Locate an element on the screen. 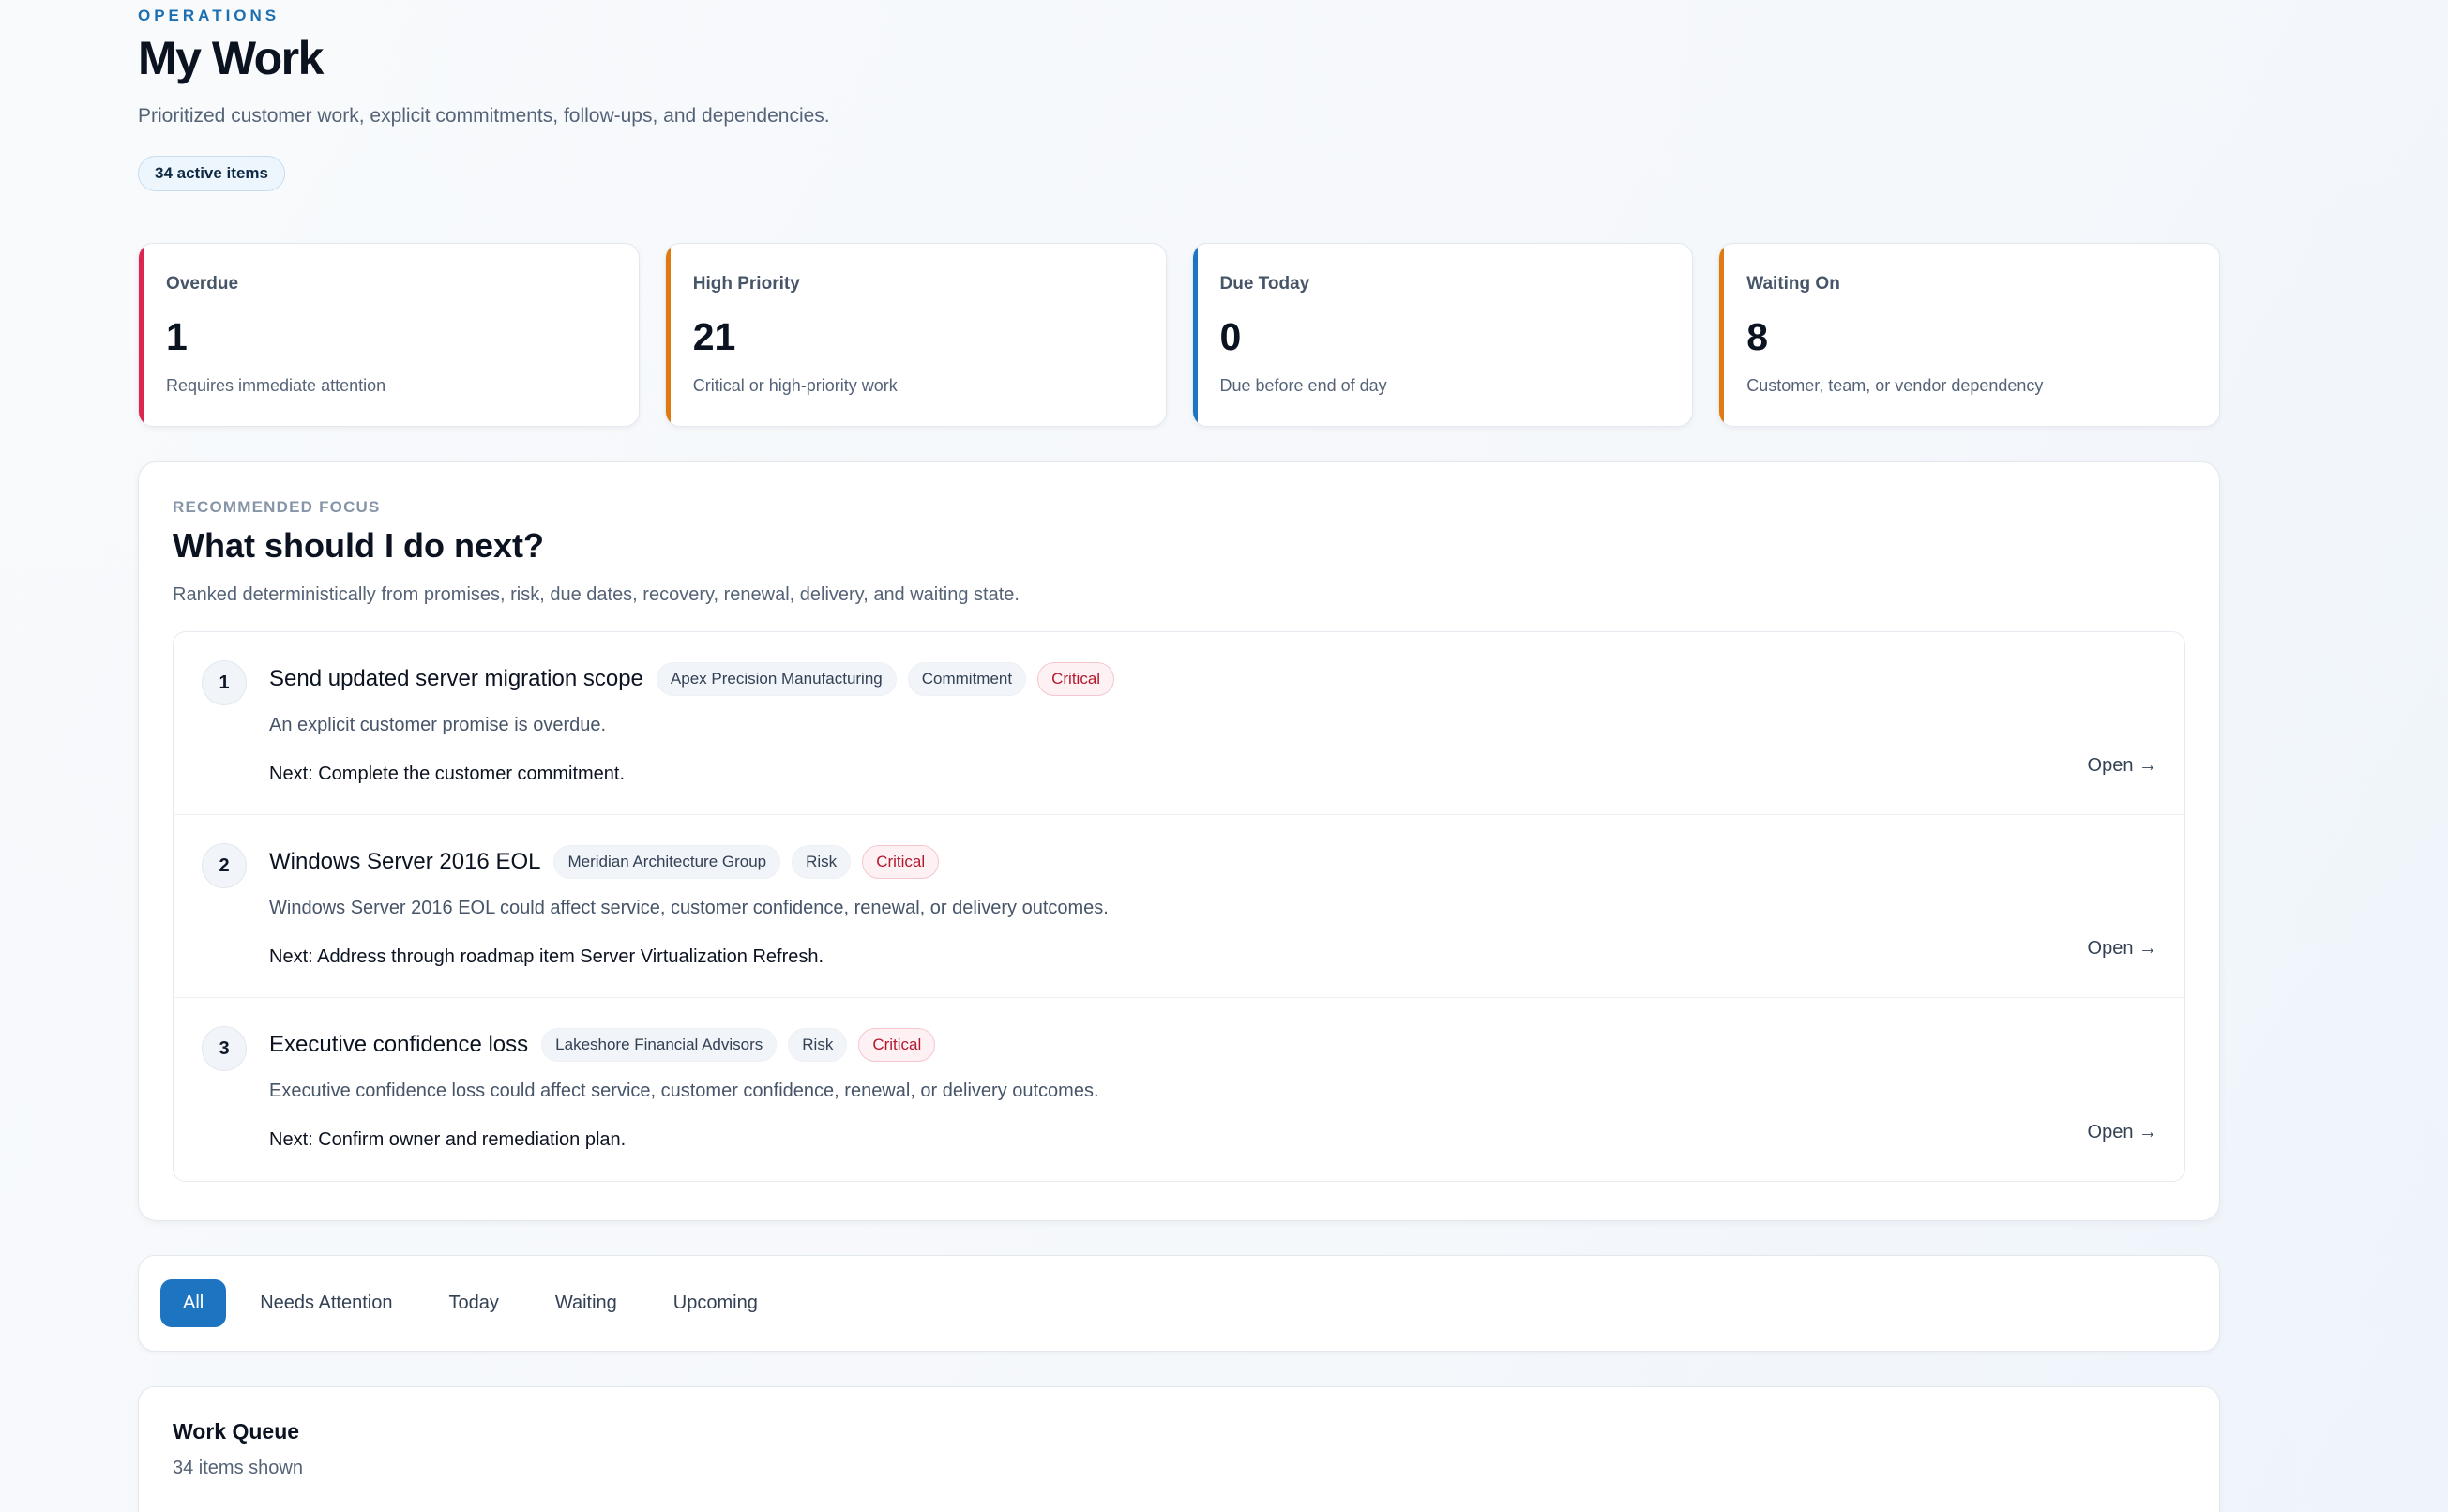 This screenshot has height=1512, width=2448. recommendation-title: Send updated server migration scope is located at coordinates (456, 679).